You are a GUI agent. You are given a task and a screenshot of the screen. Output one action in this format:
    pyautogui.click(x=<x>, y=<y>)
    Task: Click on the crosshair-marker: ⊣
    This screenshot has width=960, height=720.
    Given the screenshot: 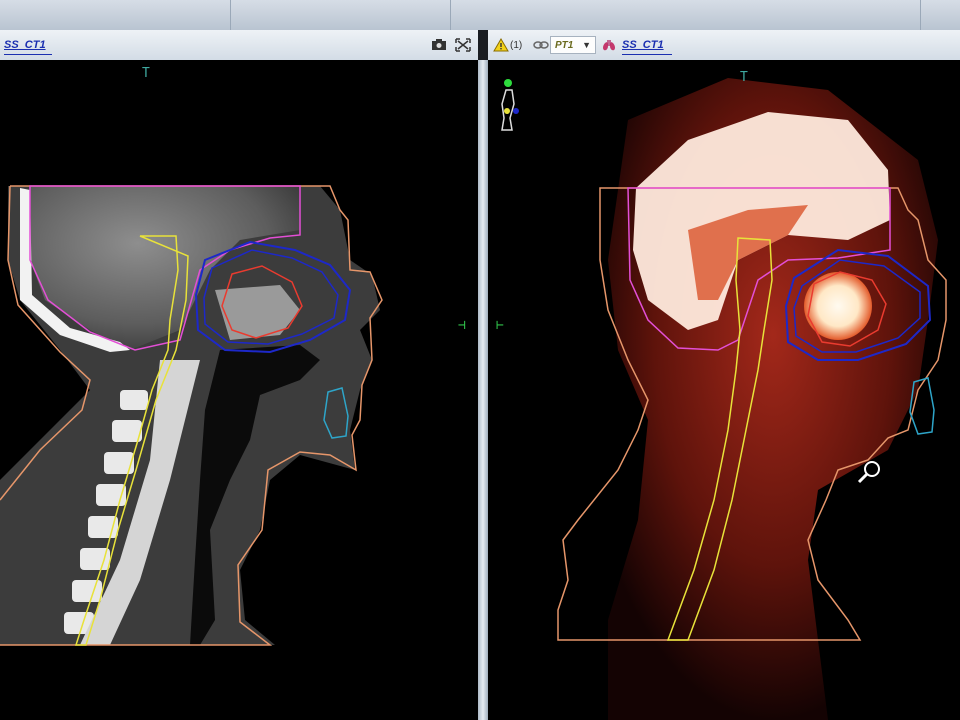 What is the action you would take?
    pyautogui.click(x=462, y=325)
    